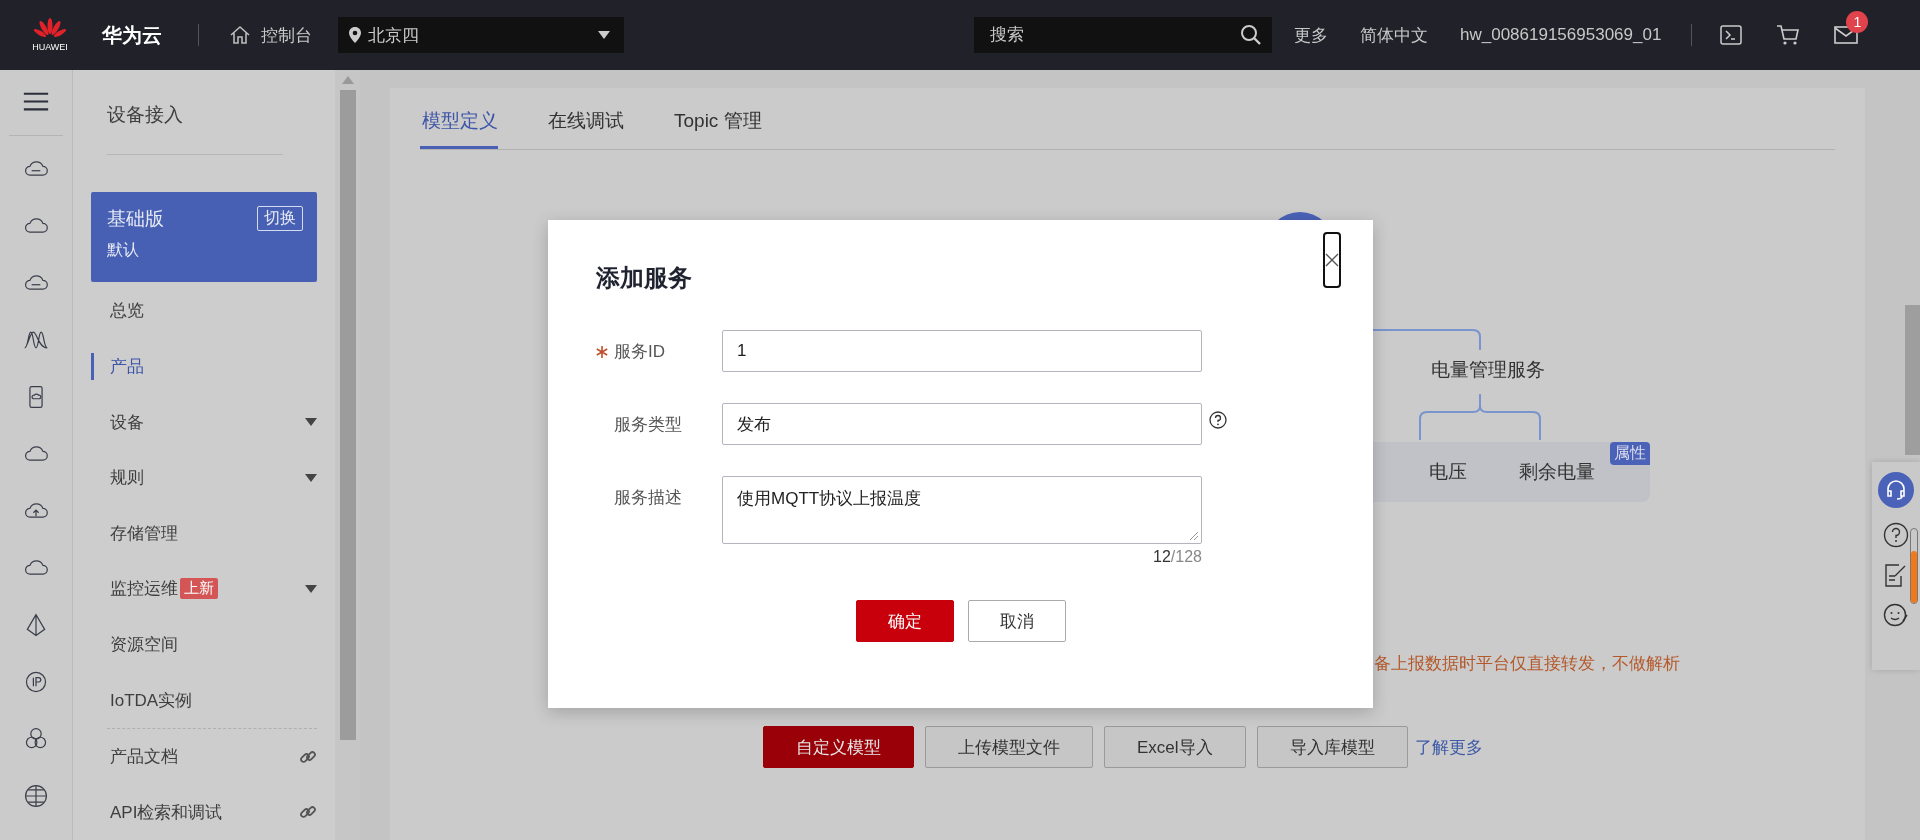  Describe the element at coordinates (145, 115) in the screenshot. I see `nav-title: 设备接入` at that location.